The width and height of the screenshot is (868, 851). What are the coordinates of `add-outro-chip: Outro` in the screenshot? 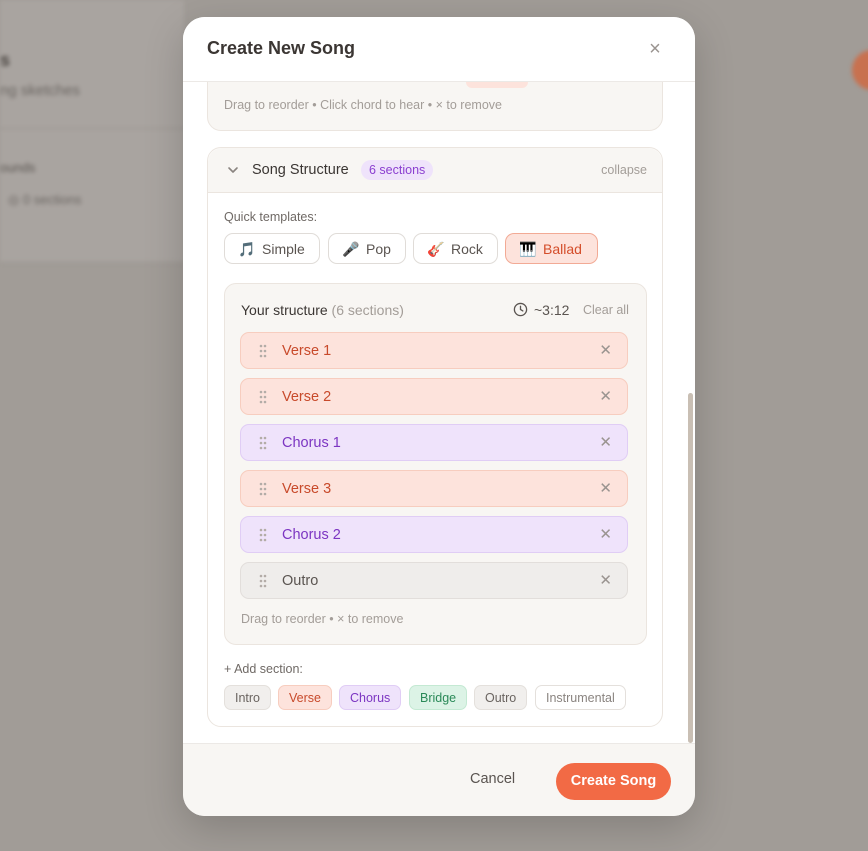 It's located at (501, 697).